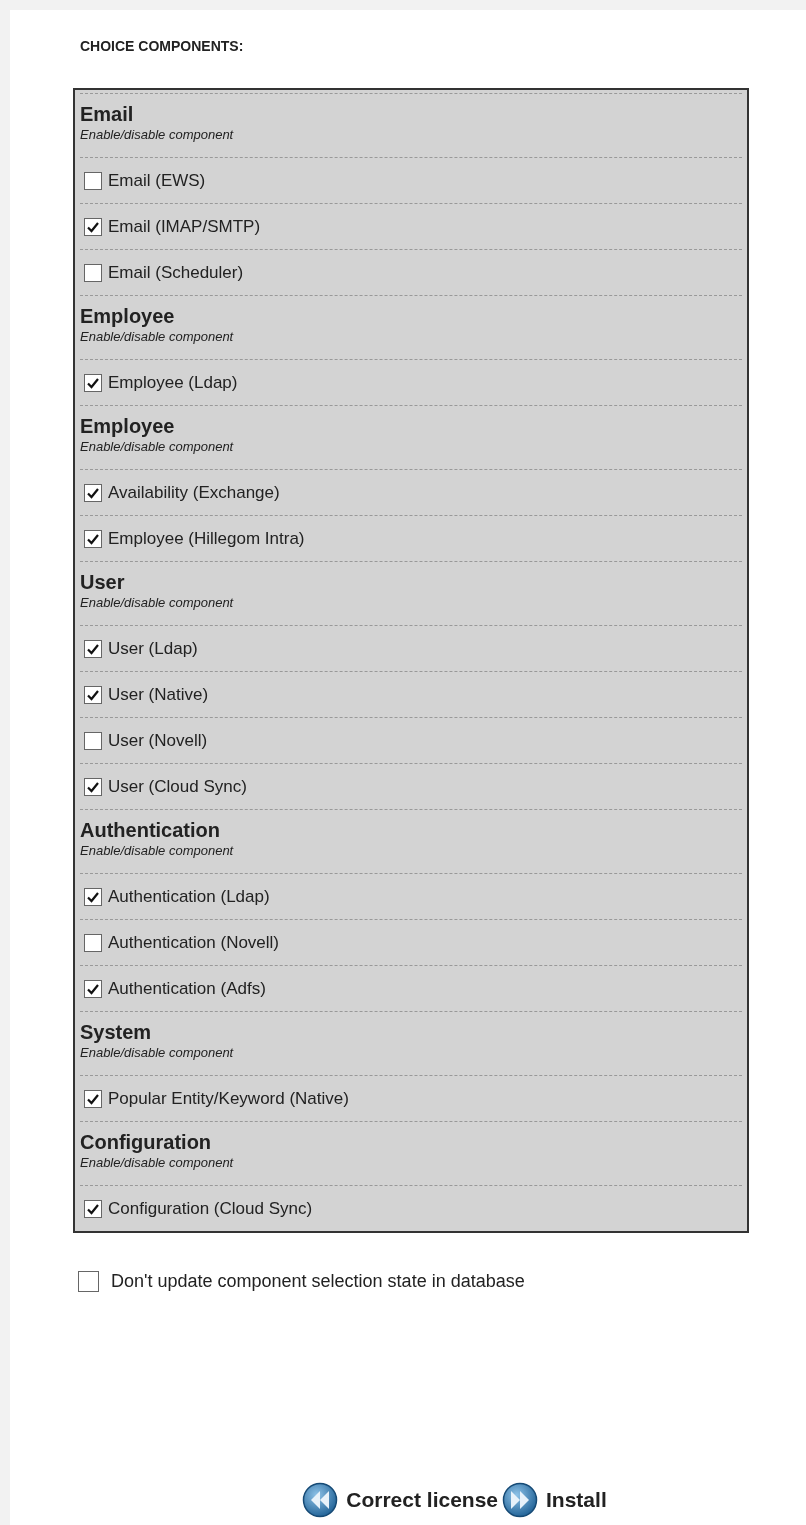 The image size is (806, 1525). Describe the element at coordinates (177, 786) in the screenshot. I see `checkbox-label: User (Cloud Sync)` at that location.